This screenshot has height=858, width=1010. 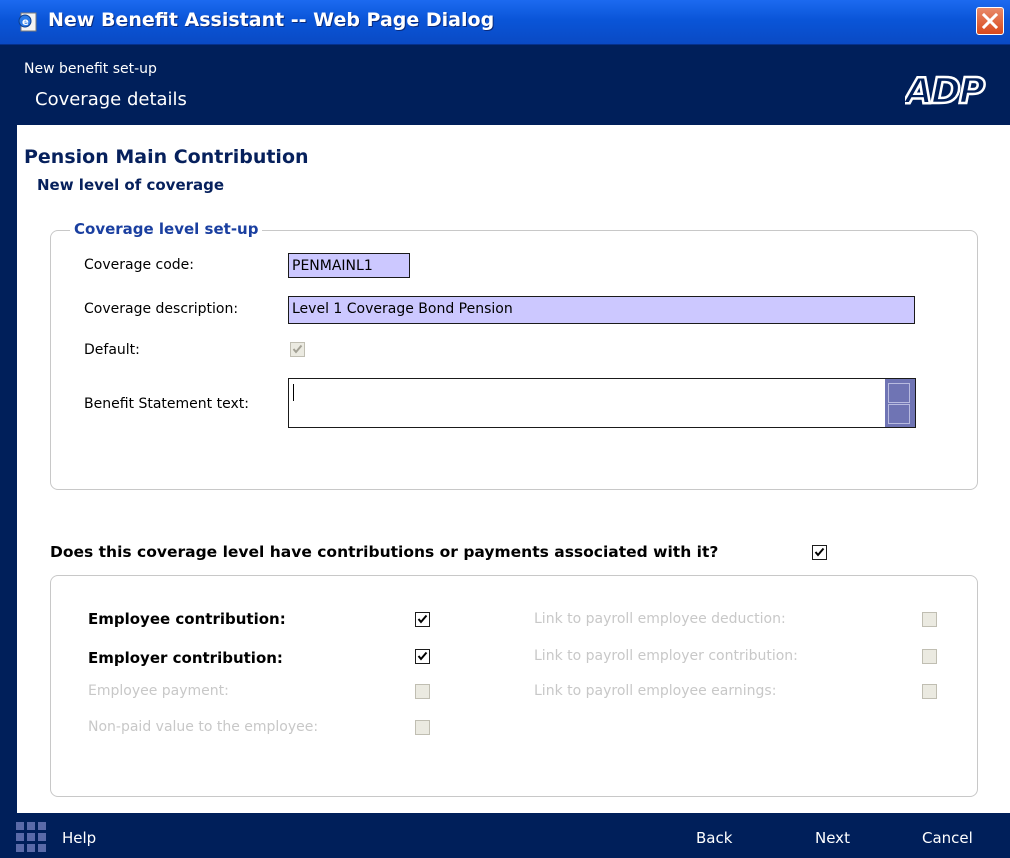 What do you see at coordinates (131, 185) in the screenshot?
I see `section-subtitle: New level of coverage` at bounding box center [131, 185].